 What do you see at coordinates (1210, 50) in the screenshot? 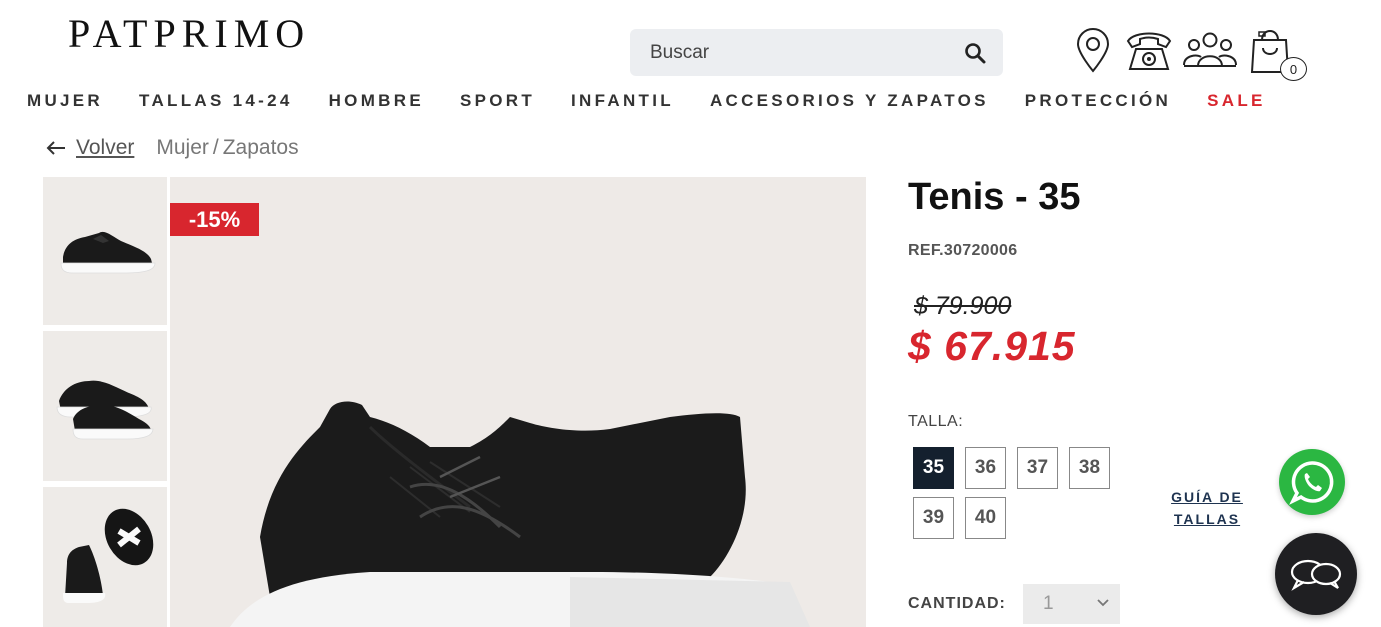
I see `people-icon` at bounding box center [1210, 50].